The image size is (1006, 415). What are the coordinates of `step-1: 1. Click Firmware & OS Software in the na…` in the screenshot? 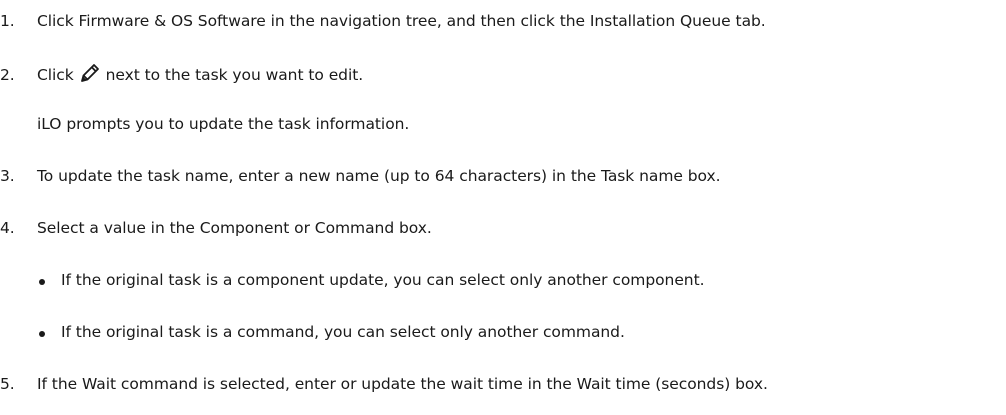 It's located at (383, 21).